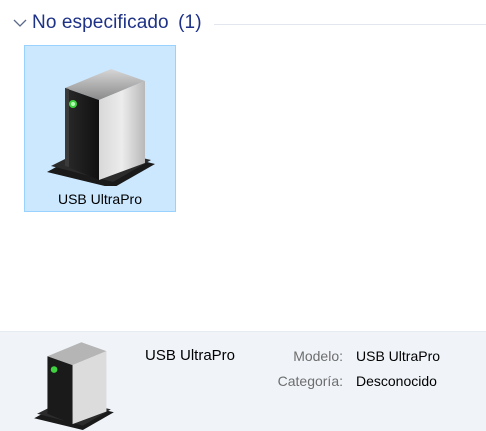 This screenshot has width=486, height=431. I want to click on details-device-name: USB UltraPro, so click(190, 355).